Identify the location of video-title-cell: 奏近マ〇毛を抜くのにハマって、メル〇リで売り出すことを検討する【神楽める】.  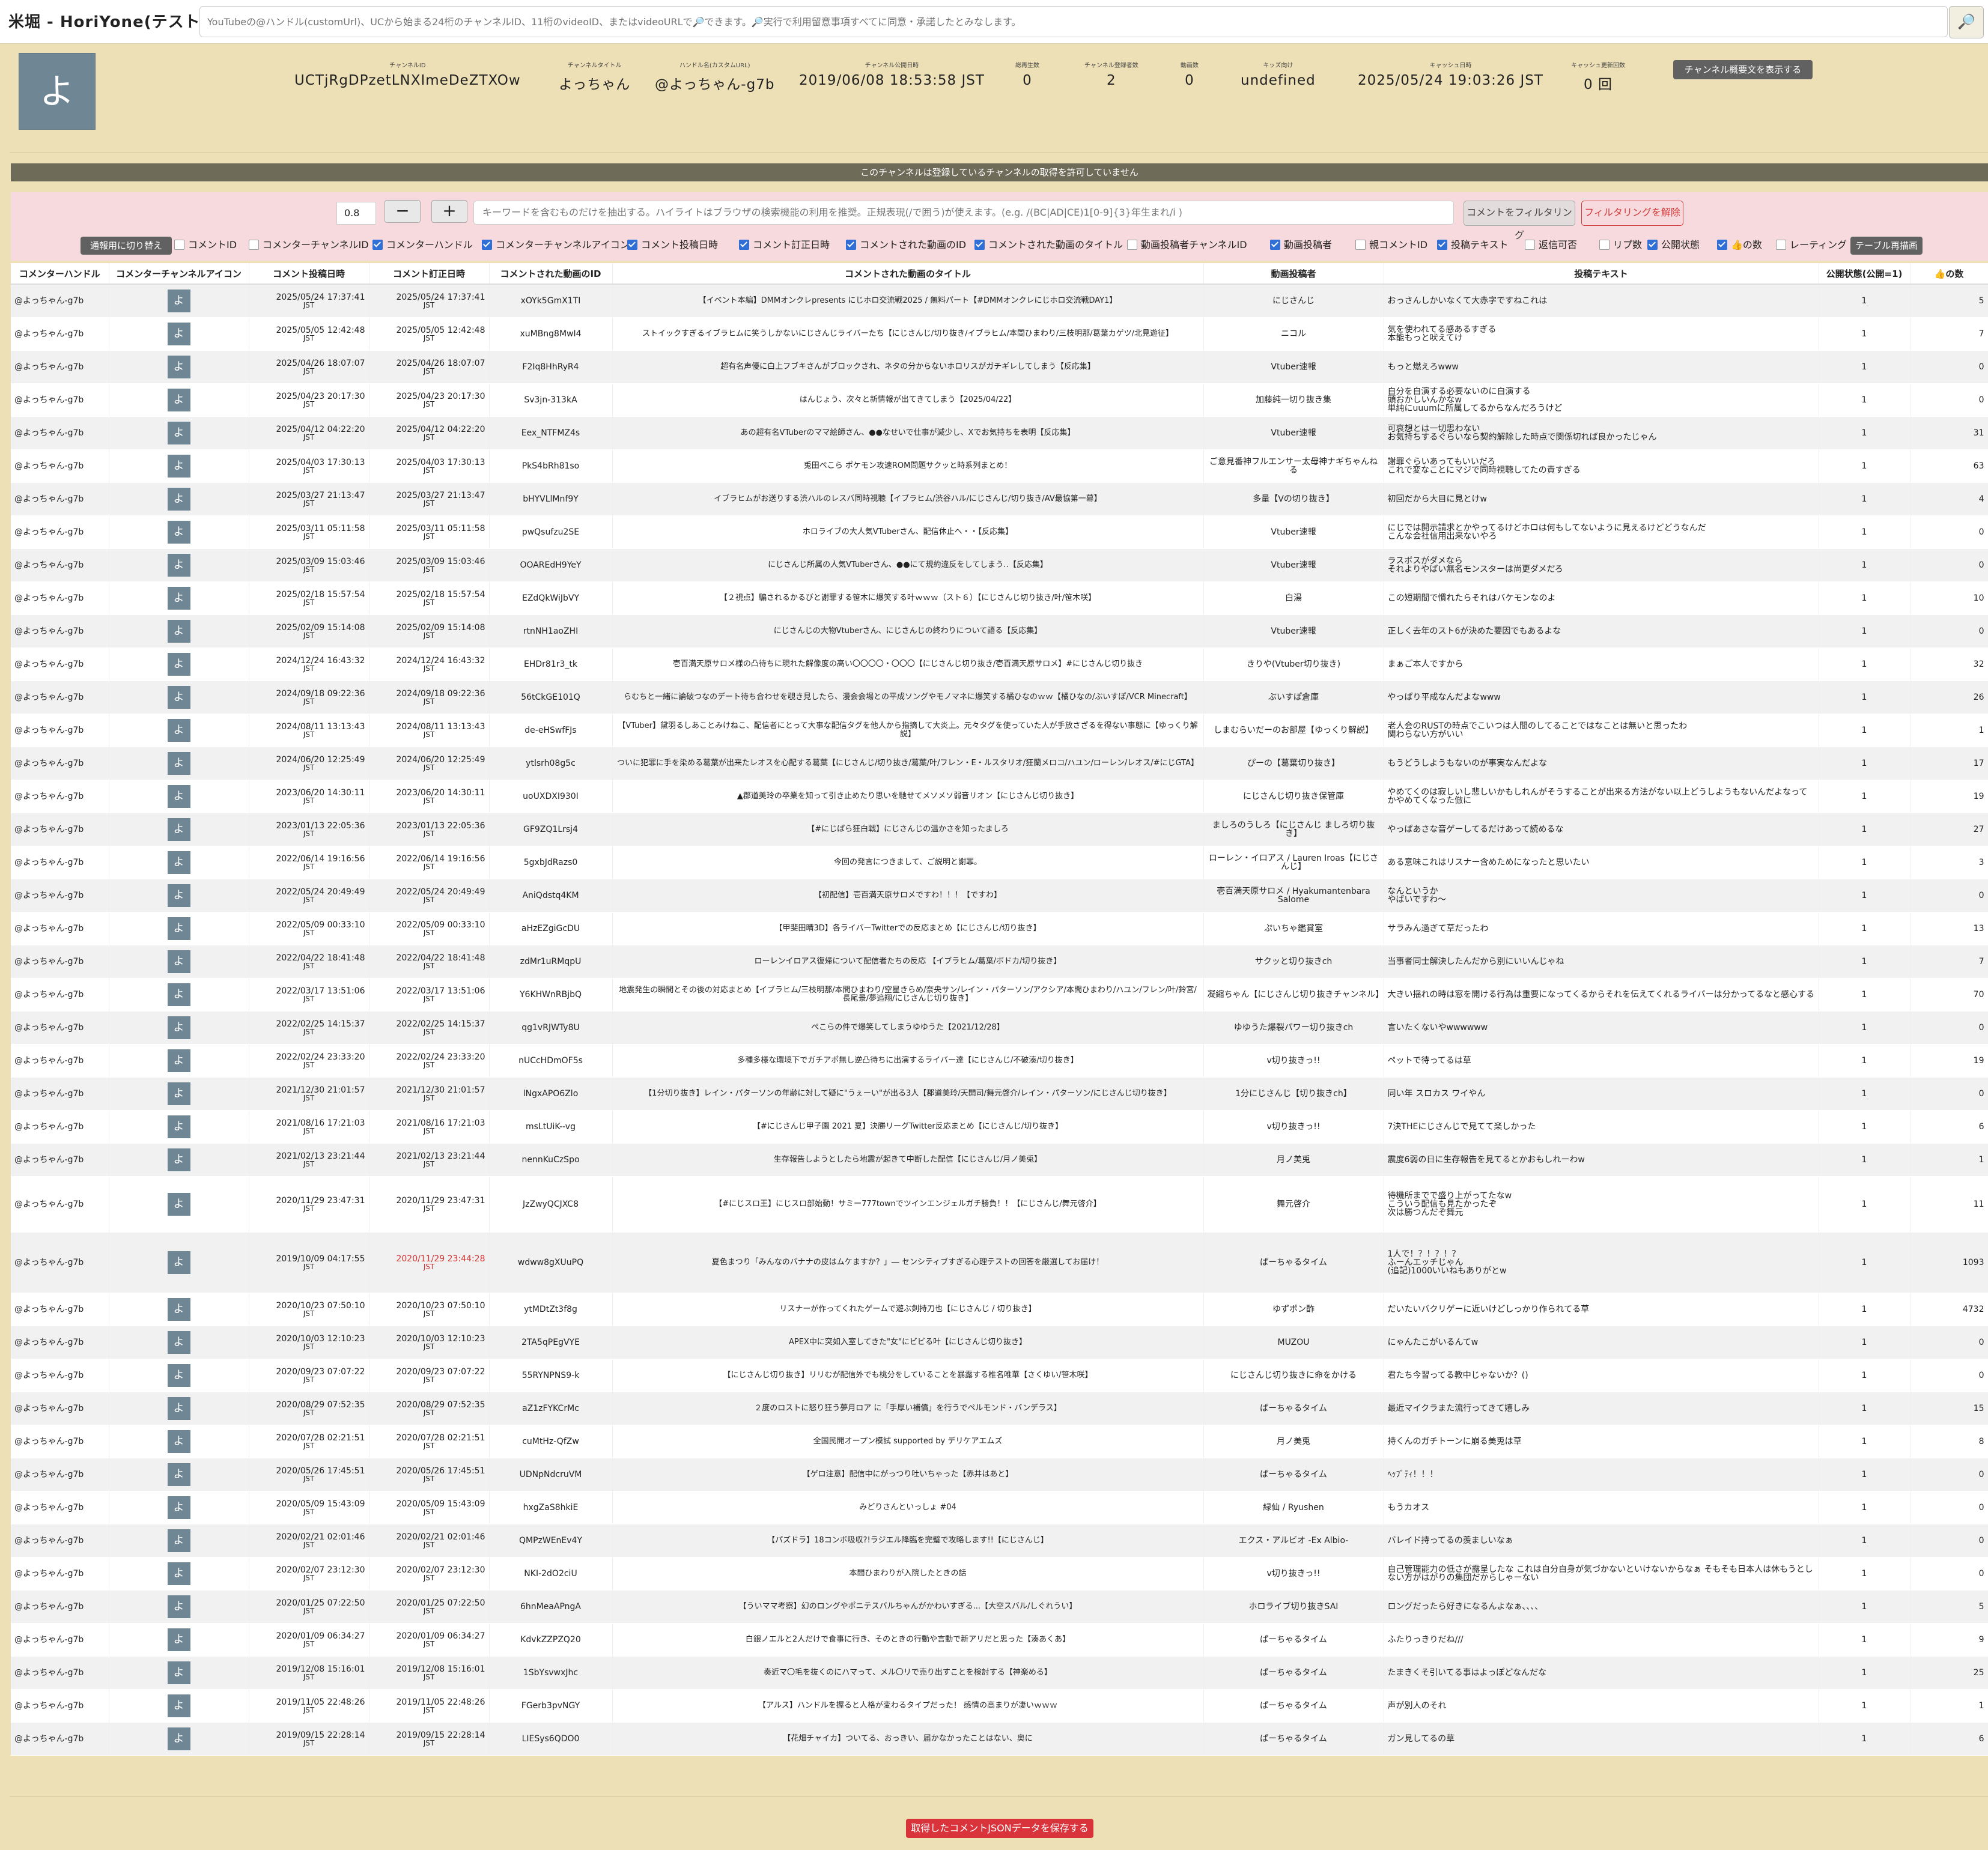
(908, 1673).